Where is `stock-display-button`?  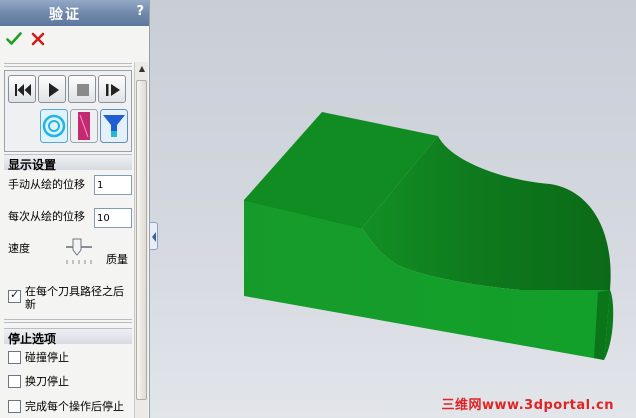 stock-display-button is located at coordinates (84, 126).